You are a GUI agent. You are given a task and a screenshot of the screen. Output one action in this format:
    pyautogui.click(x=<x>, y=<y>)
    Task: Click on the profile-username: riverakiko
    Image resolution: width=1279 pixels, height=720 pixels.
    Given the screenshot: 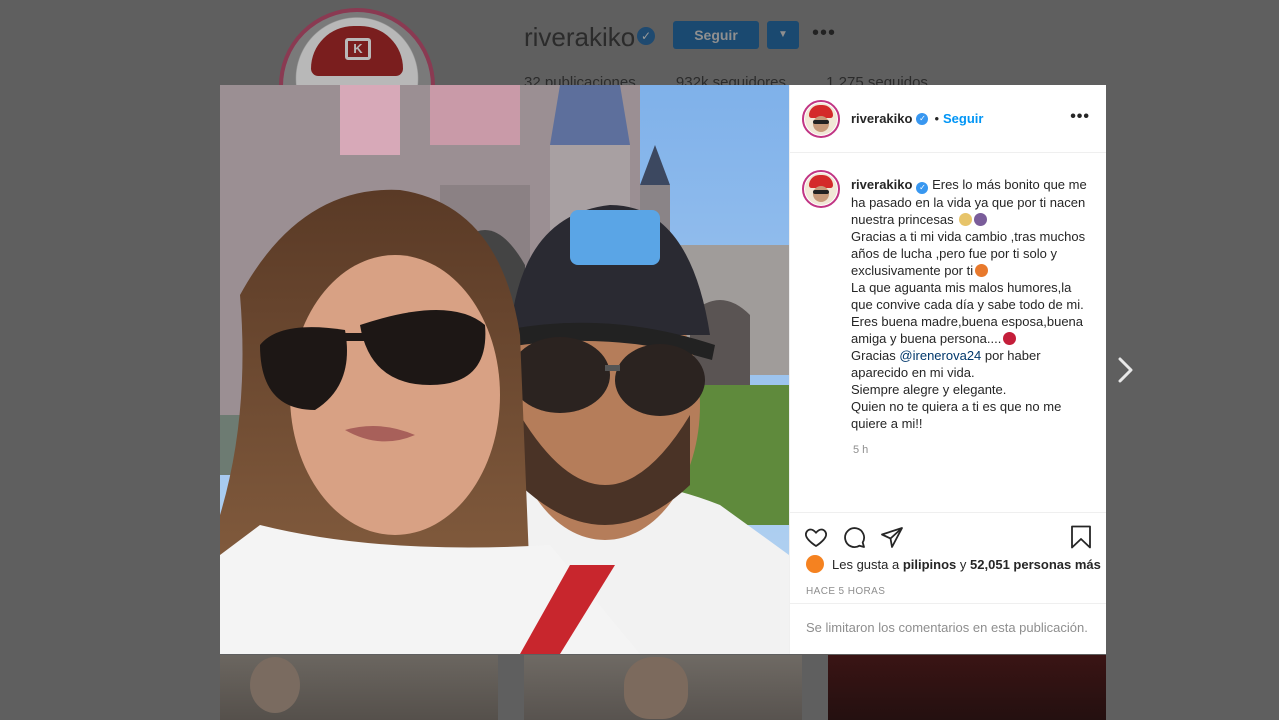 What is the action you would take?
    pyautogui.click(x=580, y=37)
    